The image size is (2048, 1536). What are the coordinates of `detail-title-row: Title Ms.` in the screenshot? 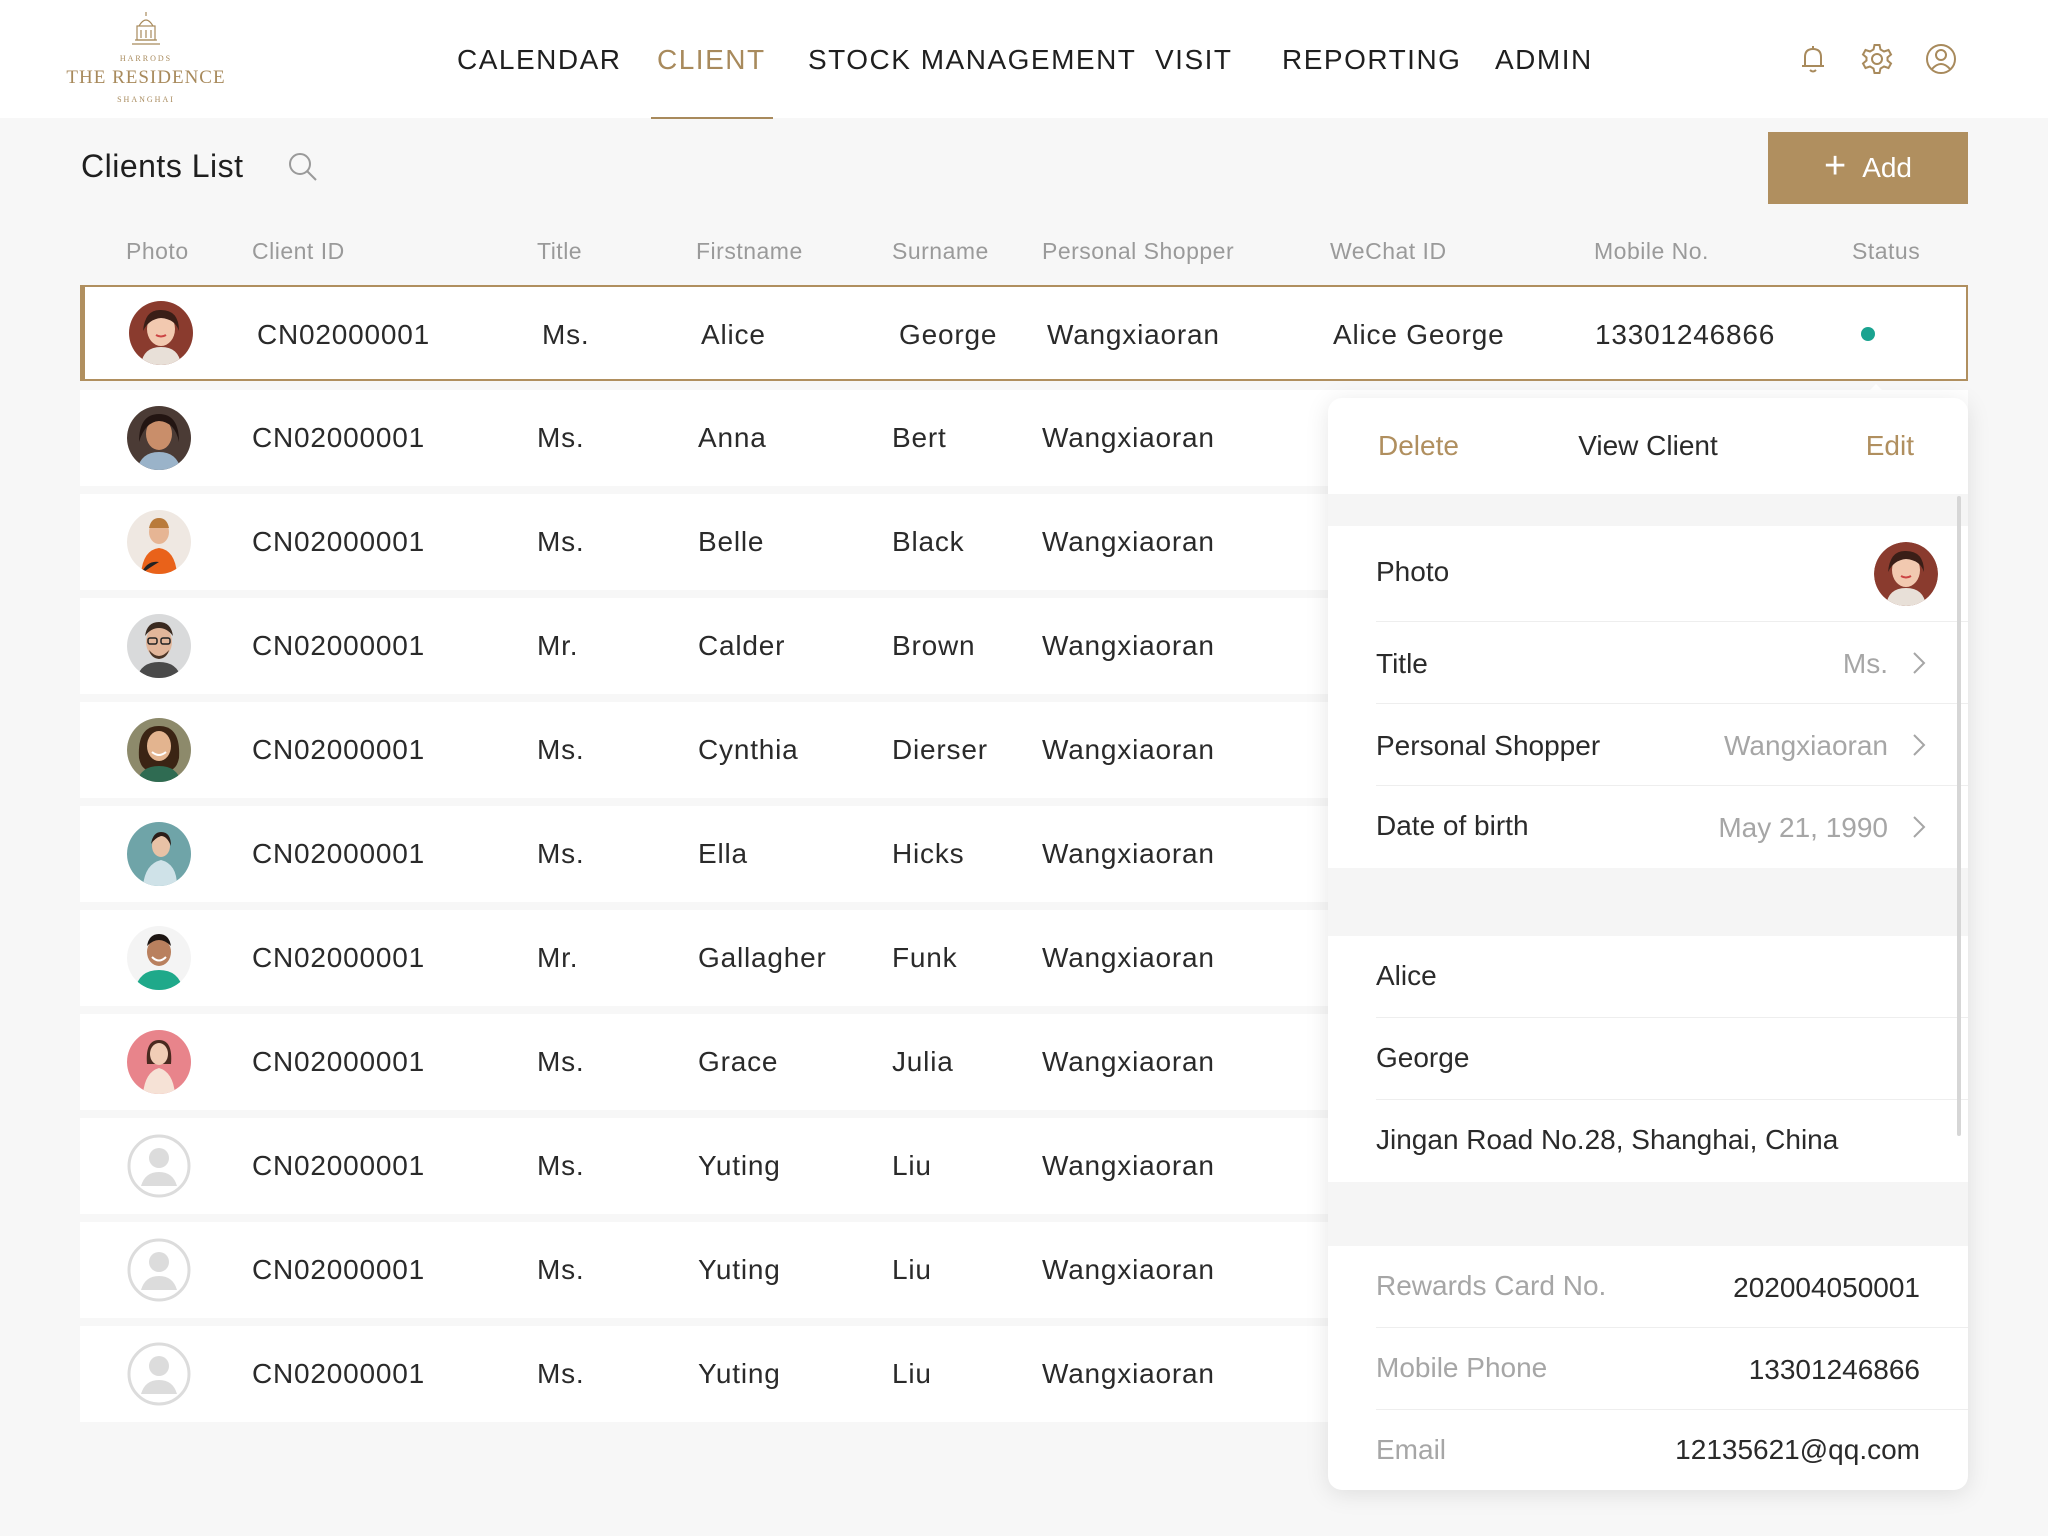 It's located at (1672, 663).